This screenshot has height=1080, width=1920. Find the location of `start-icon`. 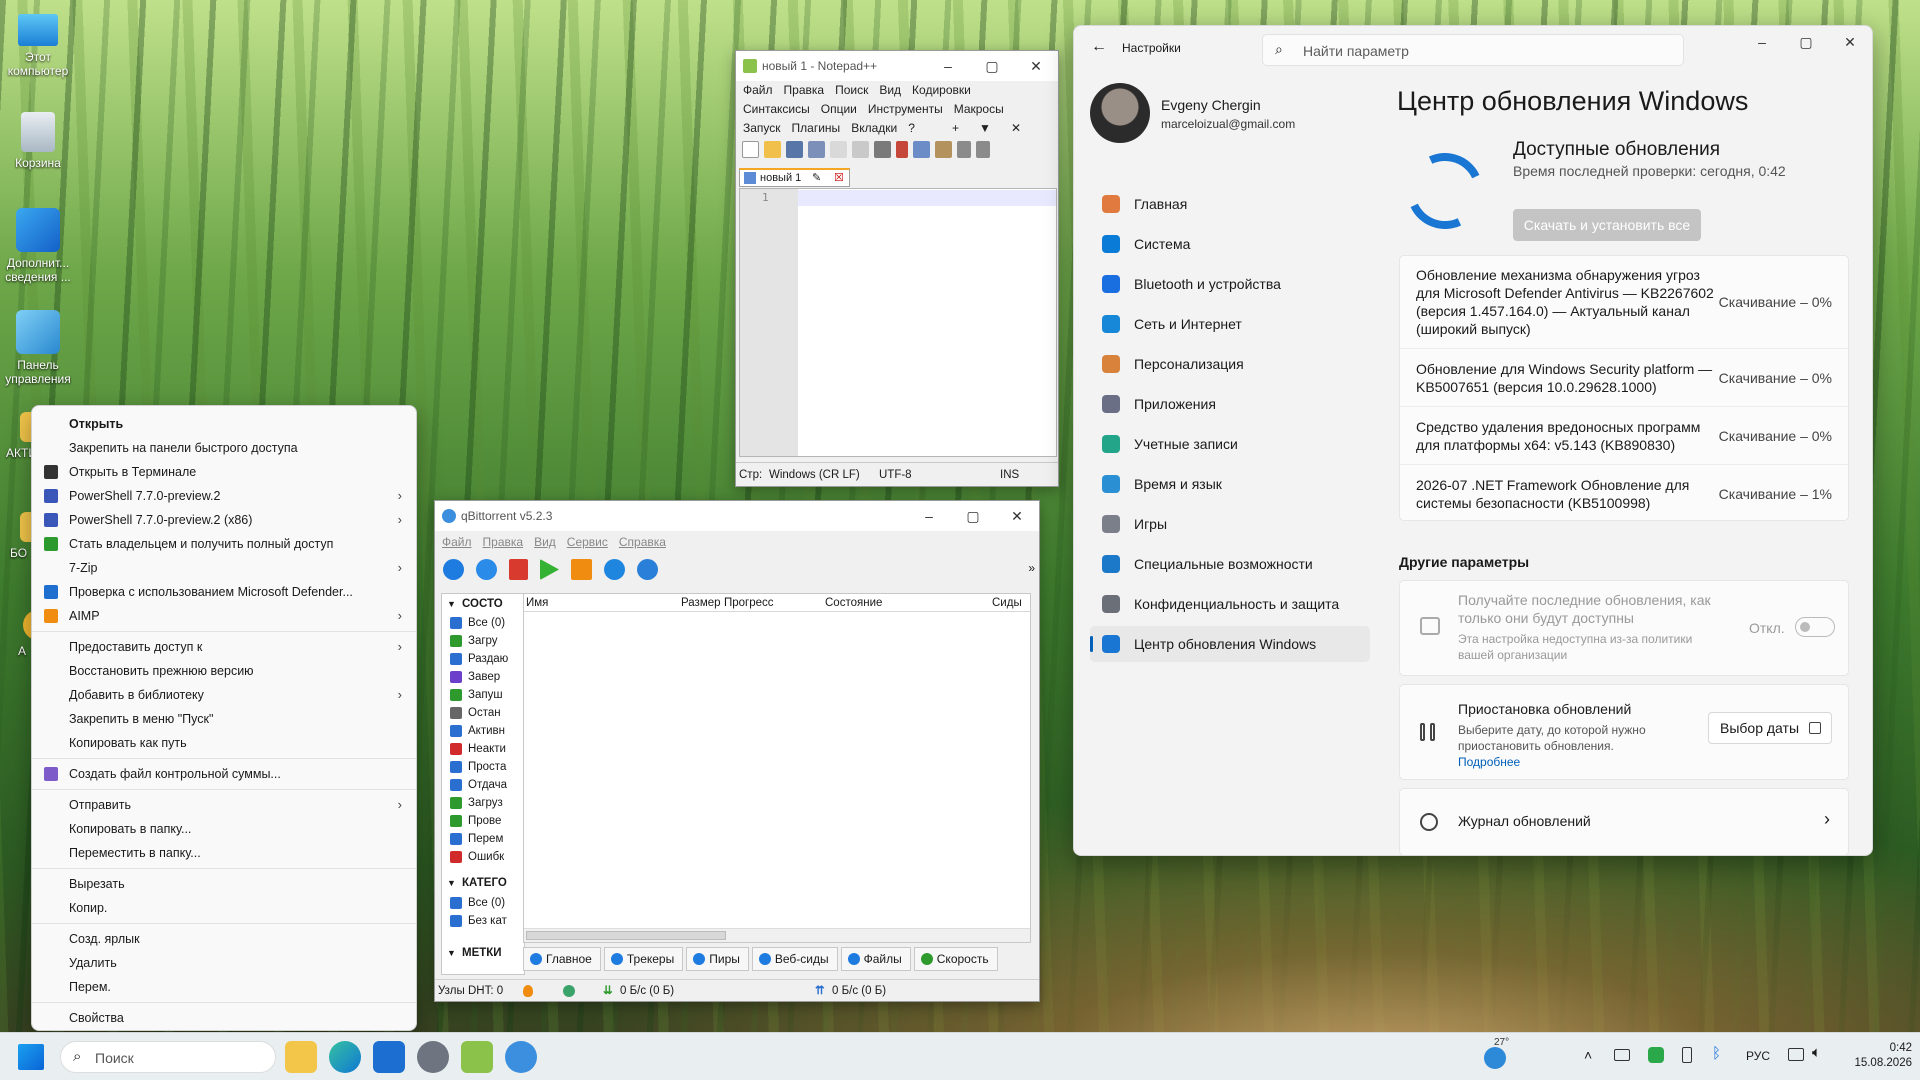

start-icon is located at coordinates (549, 569).